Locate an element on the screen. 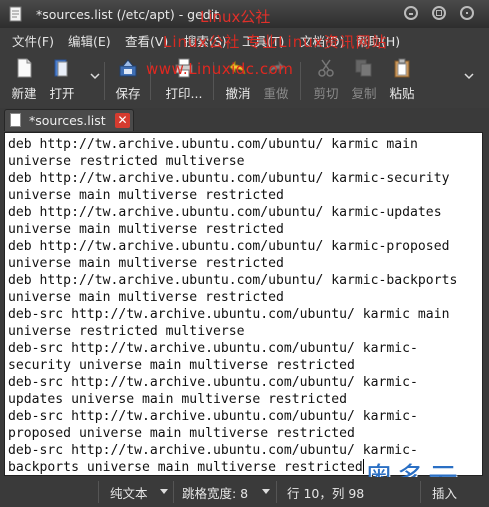  tab-strip: *sources.list ✕ is located at coordinates (244, 120).